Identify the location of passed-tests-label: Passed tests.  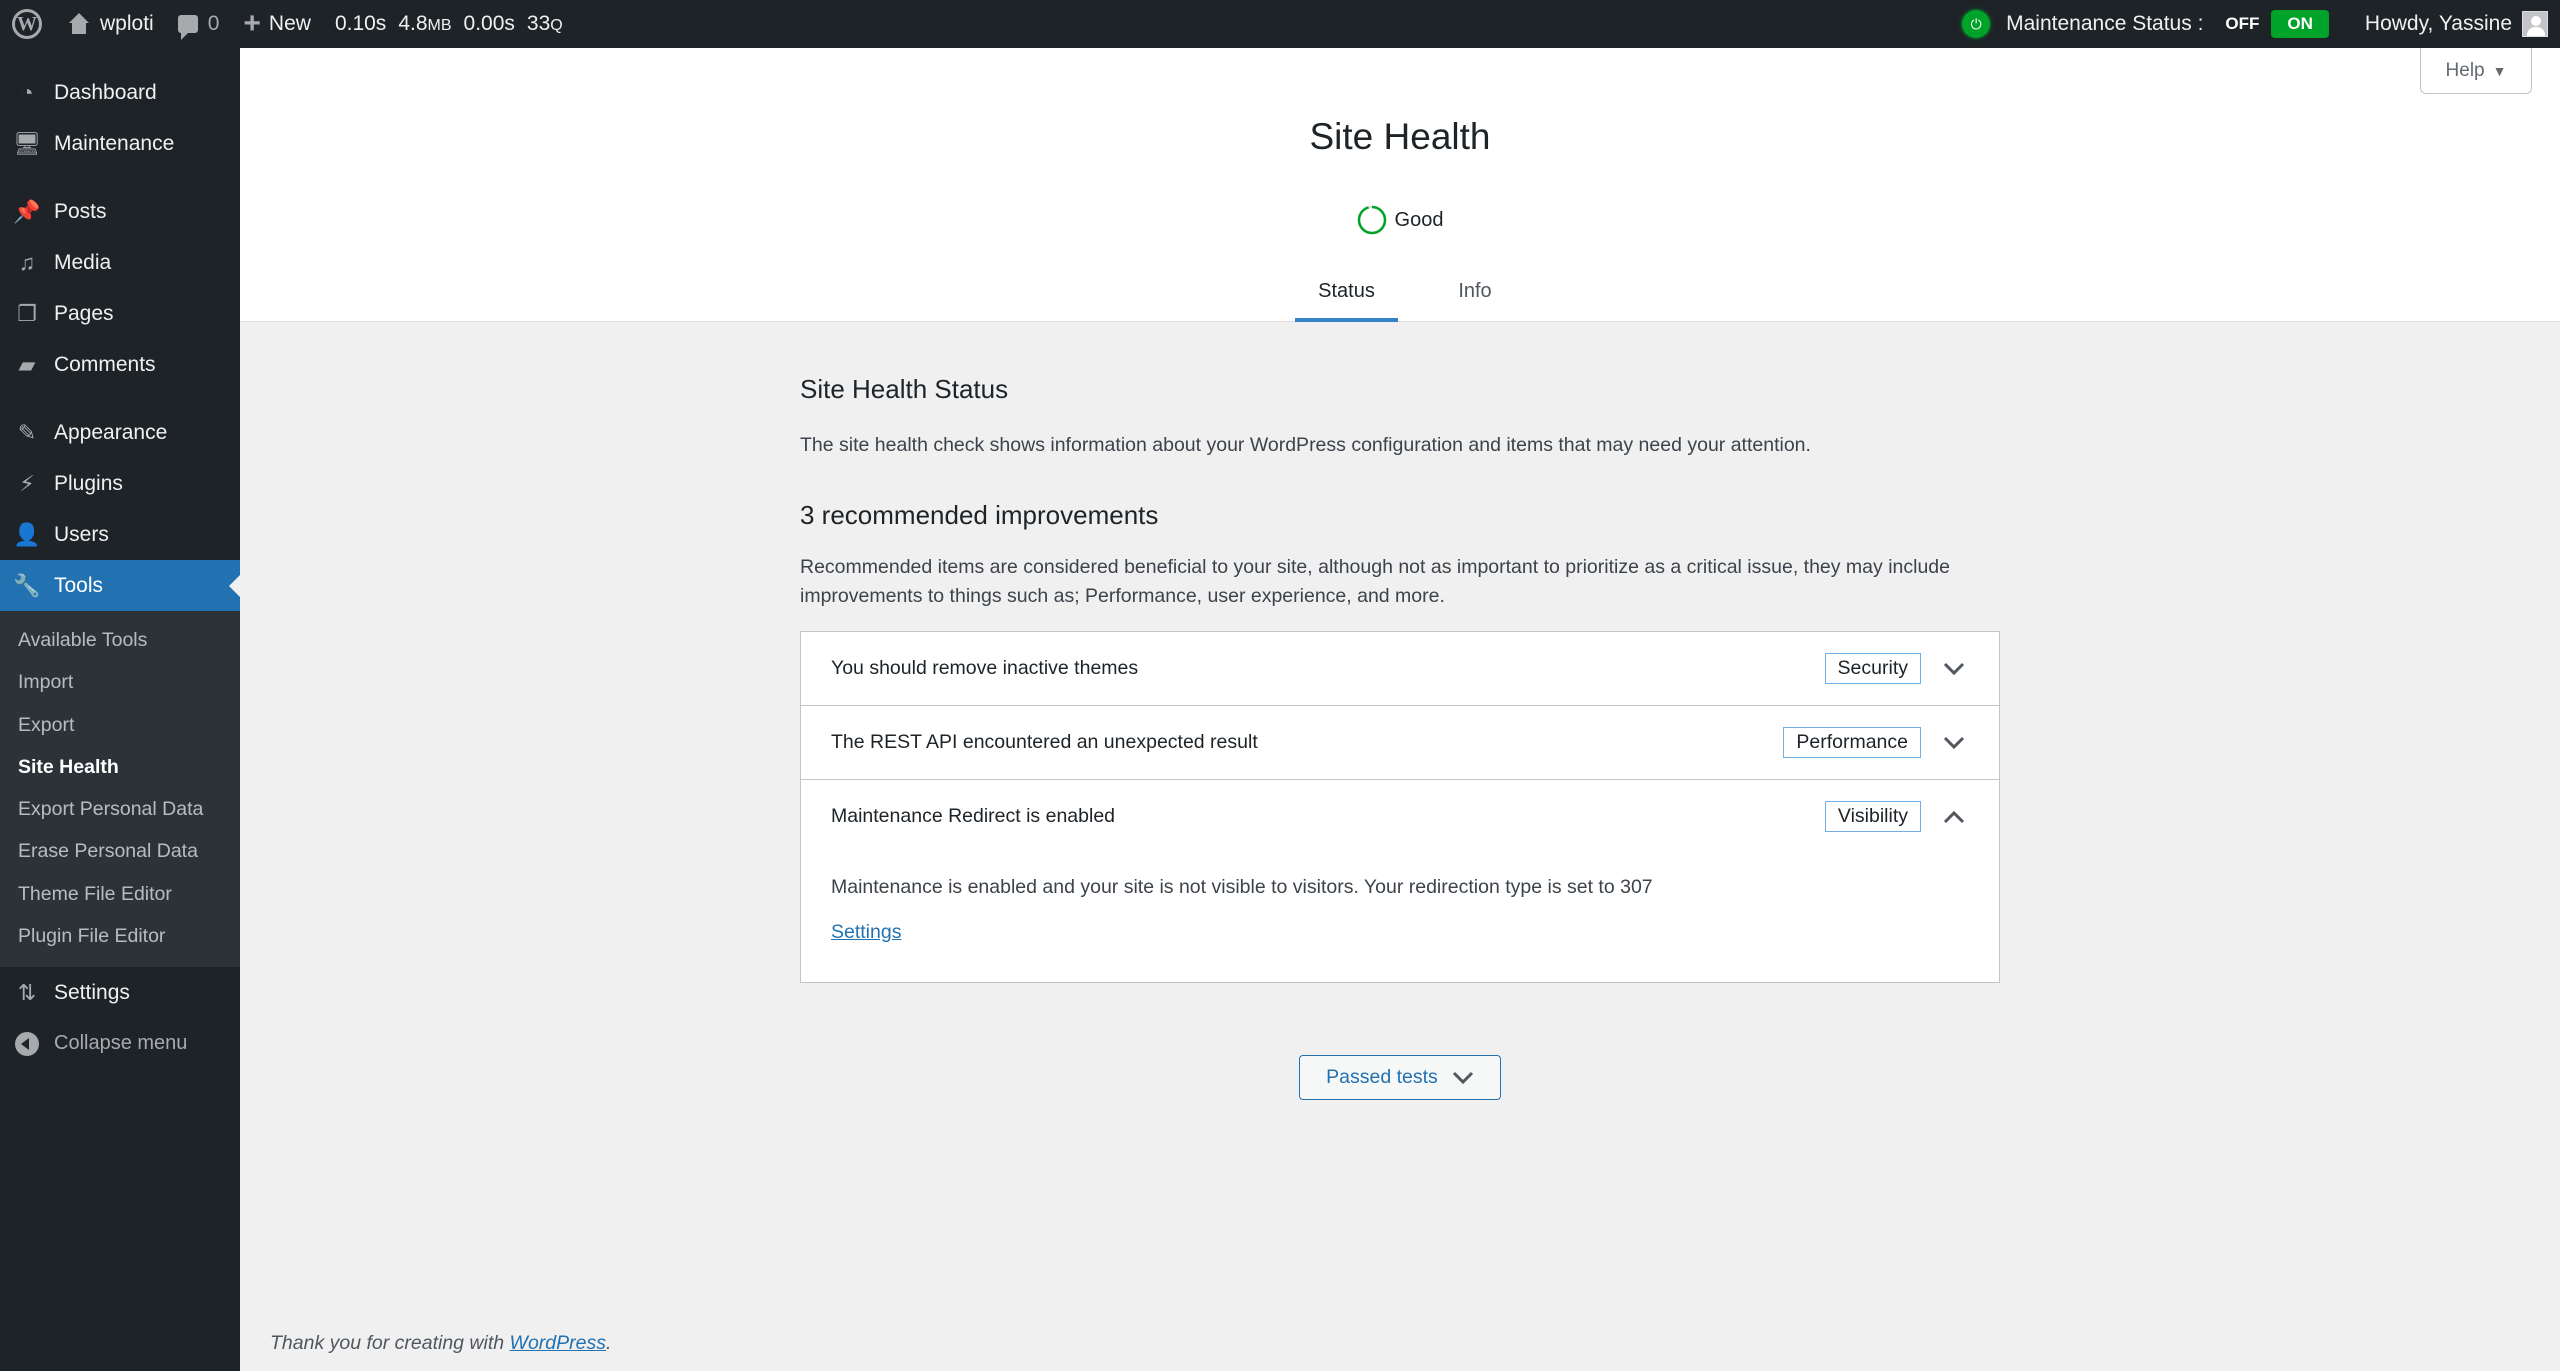
(1382, 1077).